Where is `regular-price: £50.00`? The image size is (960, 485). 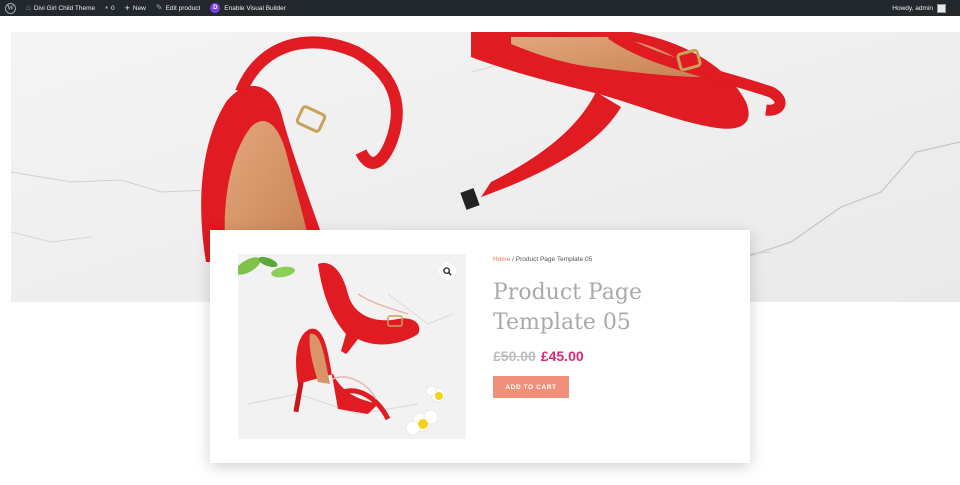
regular-price: £50.00 is located at coordinates (514, 356).